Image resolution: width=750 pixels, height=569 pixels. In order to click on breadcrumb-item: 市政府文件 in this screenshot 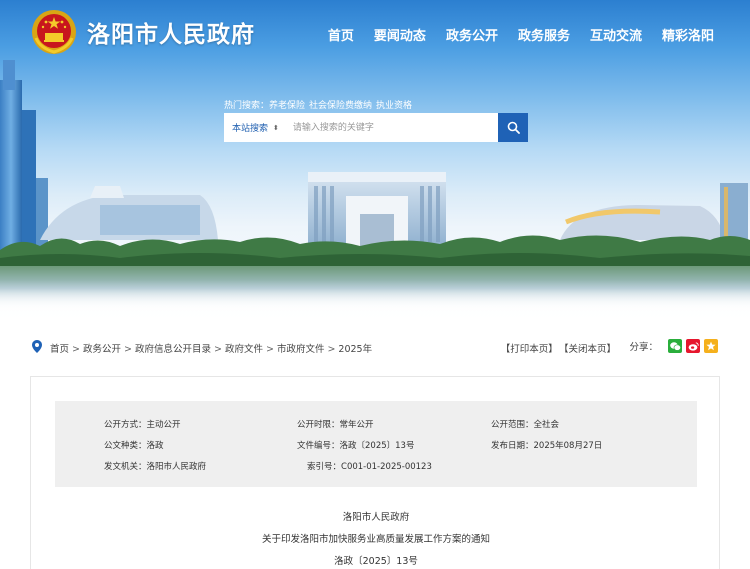, I will do `click(301, 349)`.